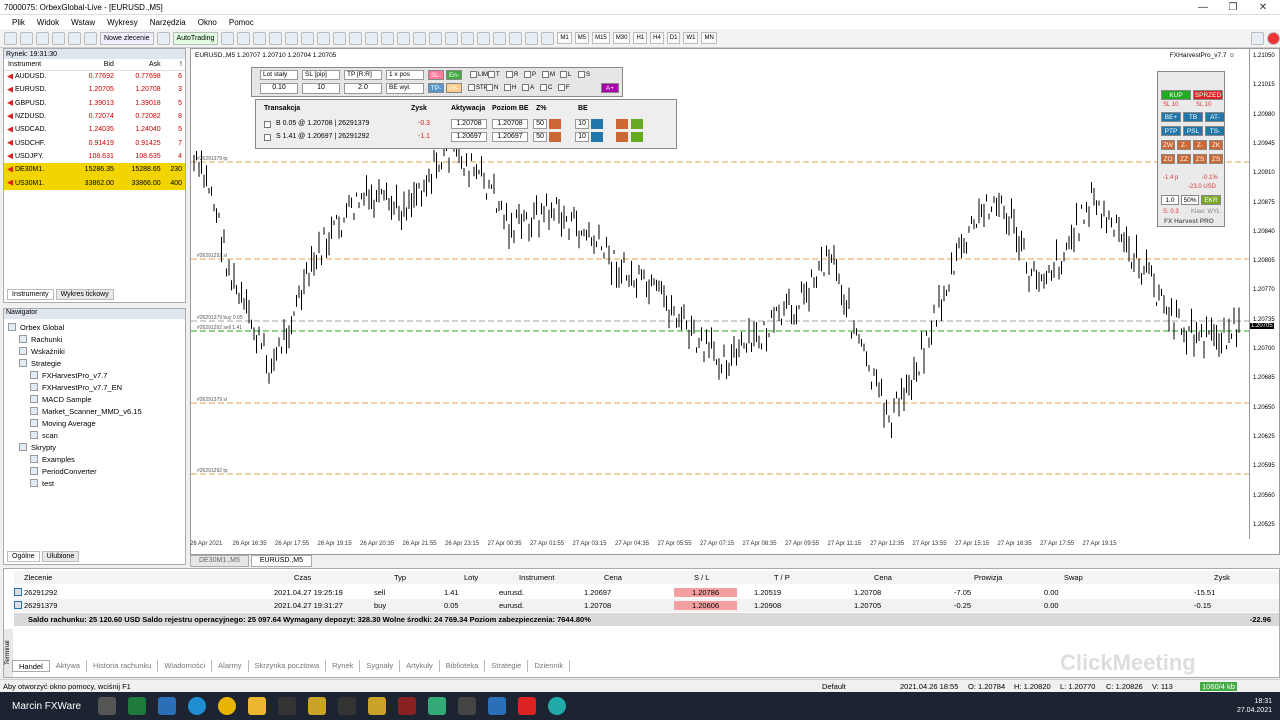 This screenshot has width=1280, height=720. Describe the element at coordinates (610, 88) in the screenshot. I see `a-plus-button: A+` at that location.